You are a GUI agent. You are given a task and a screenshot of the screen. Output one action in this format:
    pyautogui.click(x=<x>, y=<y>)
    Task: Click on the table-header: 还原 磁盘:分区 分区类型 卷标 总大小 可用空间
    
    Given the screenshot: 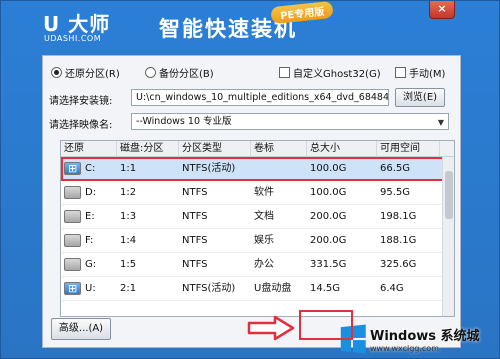 What is the action you would take?
    pyautogui.click(x=257, y=149)
    